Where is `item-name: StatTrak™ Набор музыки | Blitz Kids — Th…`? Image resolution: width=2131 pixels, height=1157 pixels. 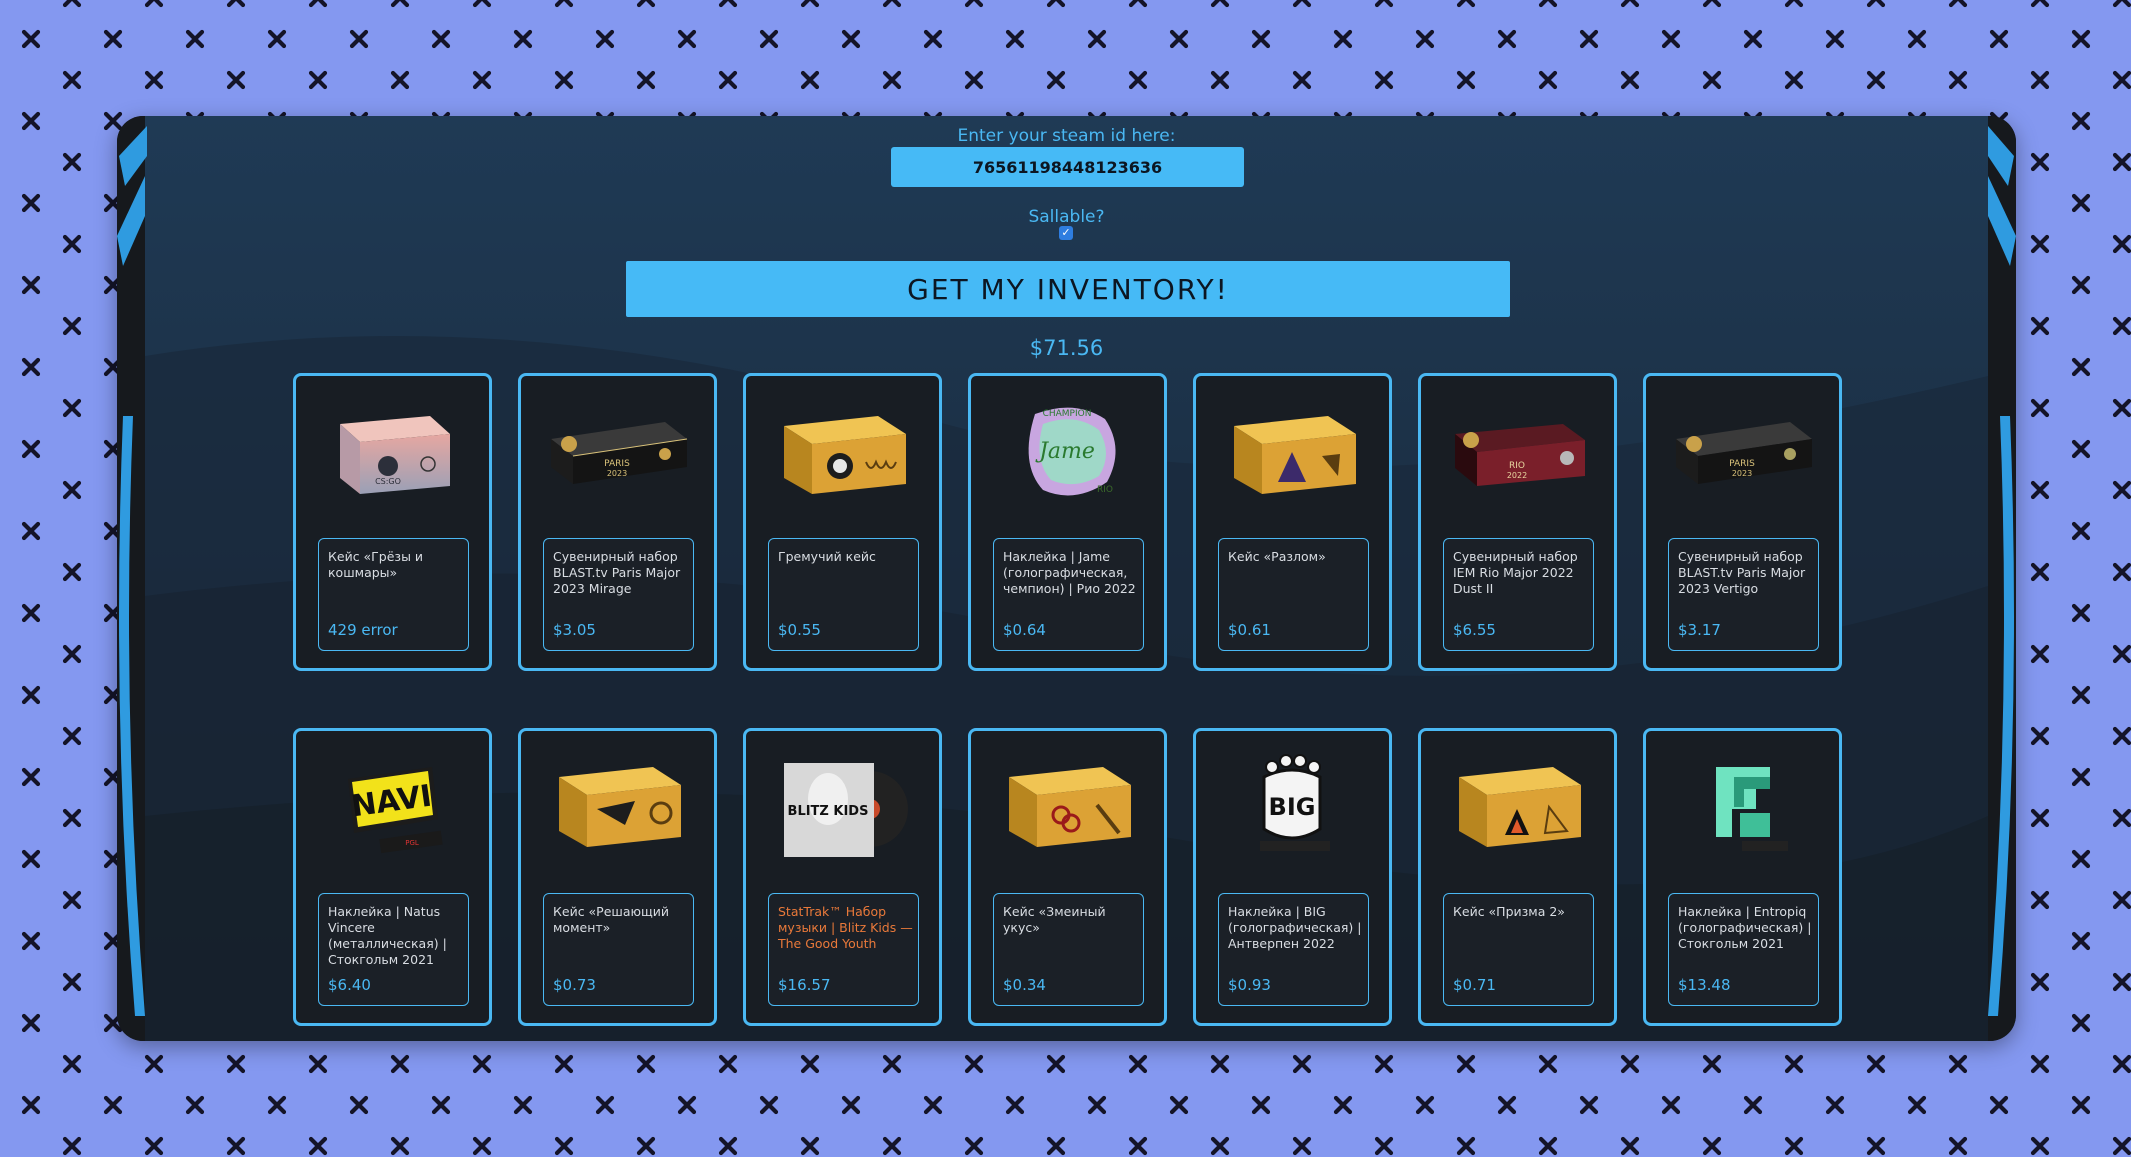
item-name: StatTrak™ Набор музыки | Blitz Kids — Th… is located at coordinates (845, 927).